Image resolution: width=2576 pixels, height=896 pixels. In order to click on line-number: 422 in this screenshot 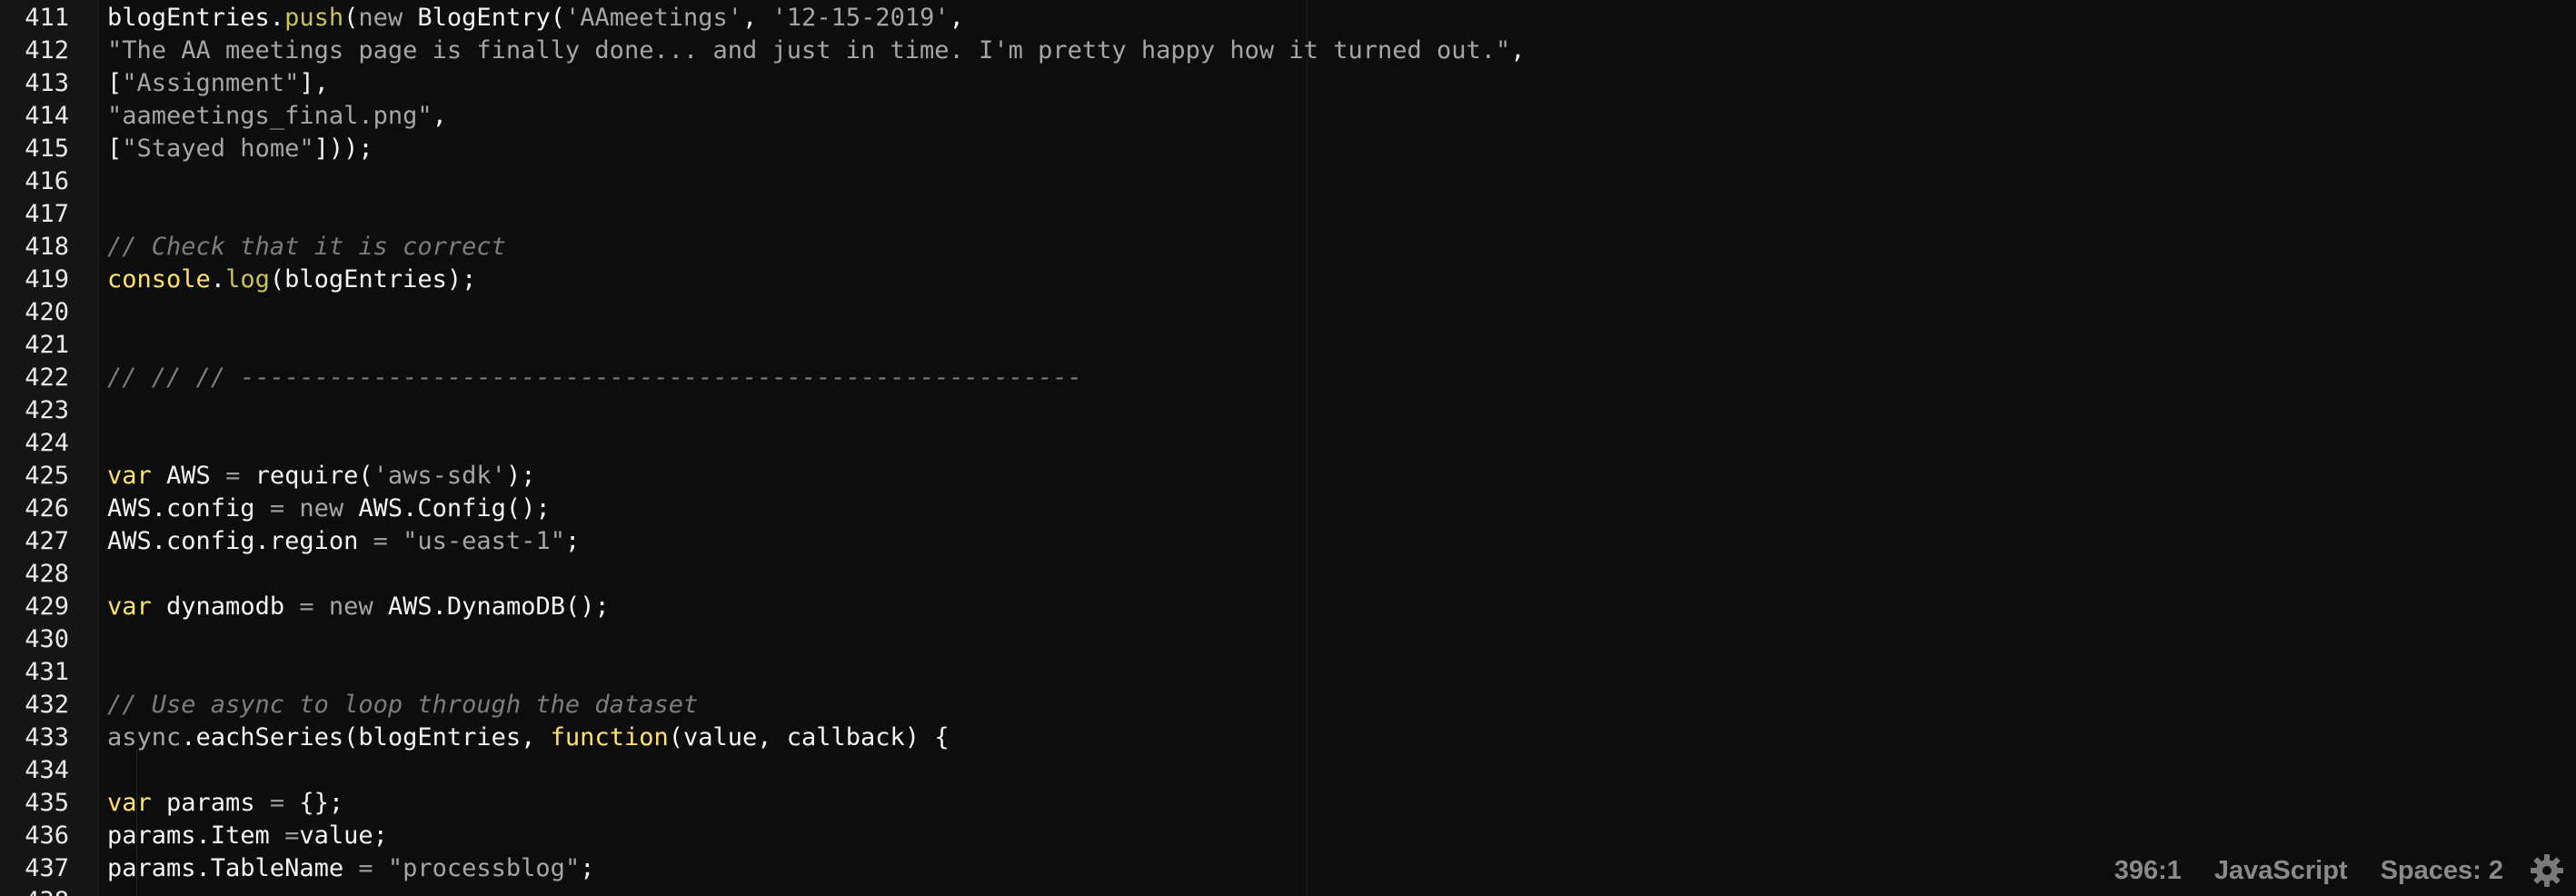, I will do `click(34, 378)`.